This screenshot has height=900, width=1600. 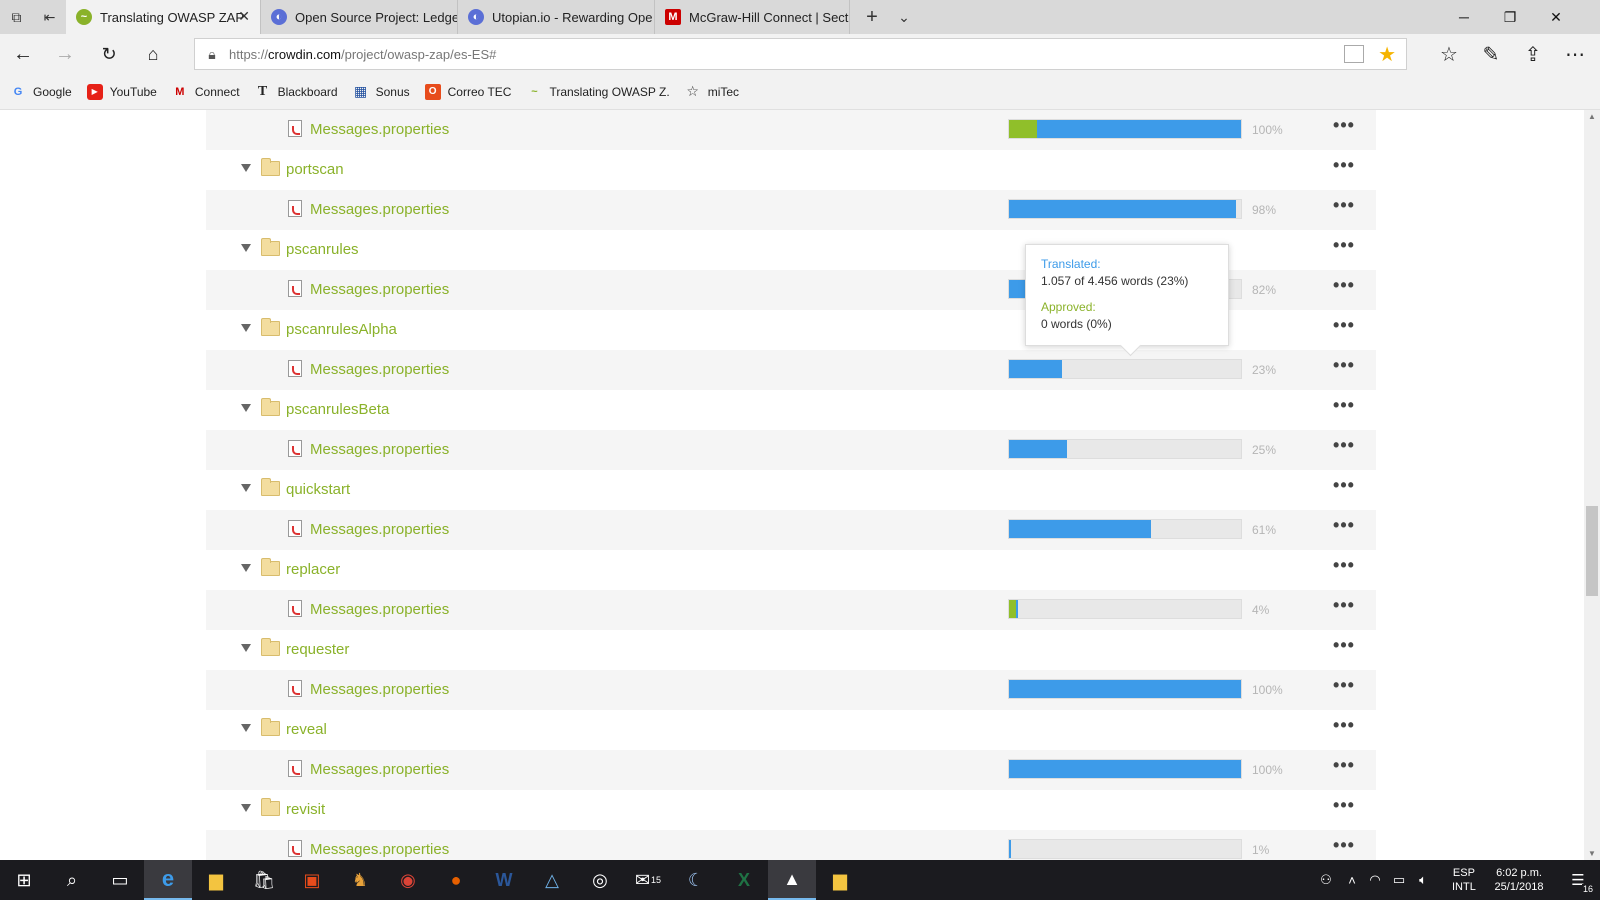 I want to click on folder-name: requester, so click(x=317, y=649).